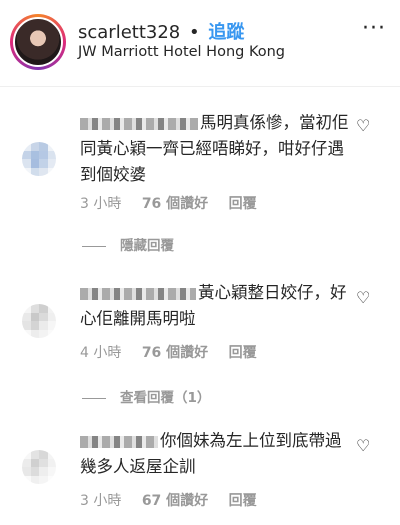 This screenshot has height=525, width=400. I want to click on comment-meta: 3 小時 76 個讚好 回覆, so click(176, 203).